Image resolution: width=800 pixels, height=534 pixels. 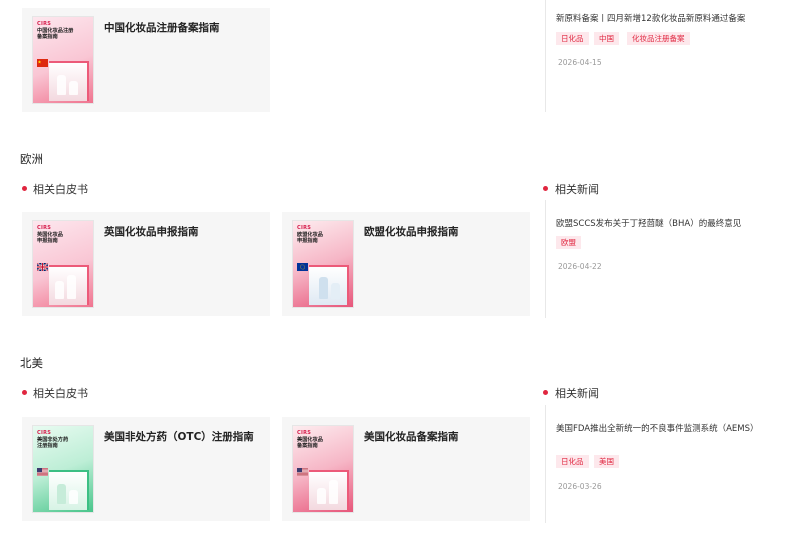 What do you see at coordinates (63, 469) in the screenshot?
I see `whitepaper-cover: CIRS 美国非处方药 注册指南` at bounding box center [63, 469].